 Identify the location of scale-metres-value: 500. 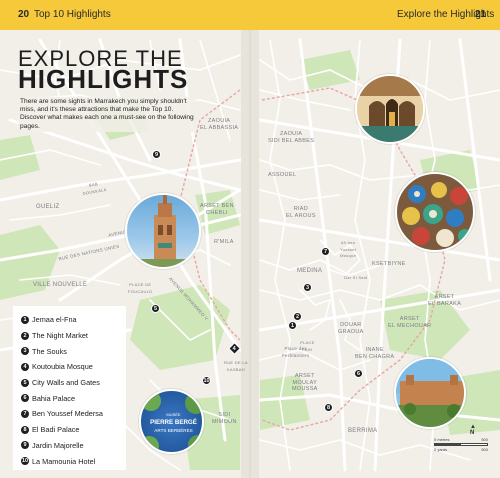
(484, 439).